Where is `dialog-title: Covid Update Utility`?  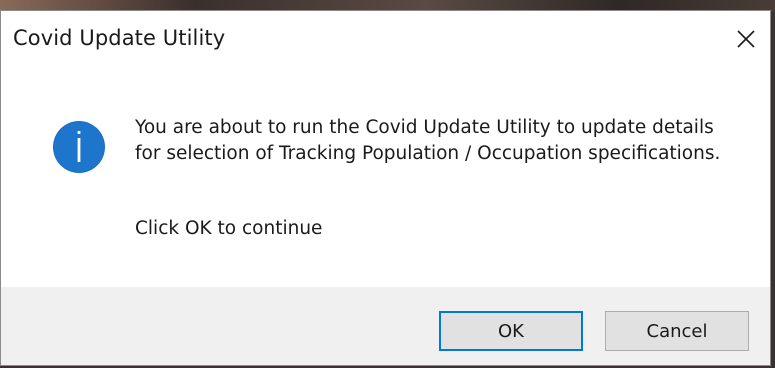 dialog-title: Covid Update Utility is located at coordinates (119, 38).